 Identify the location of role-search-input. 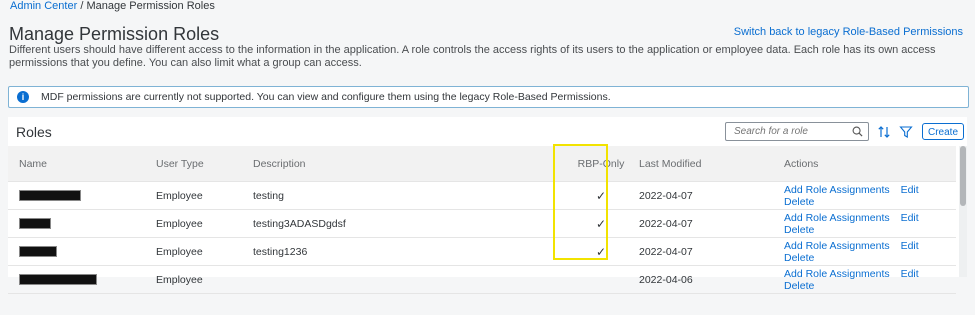
(794, 131).